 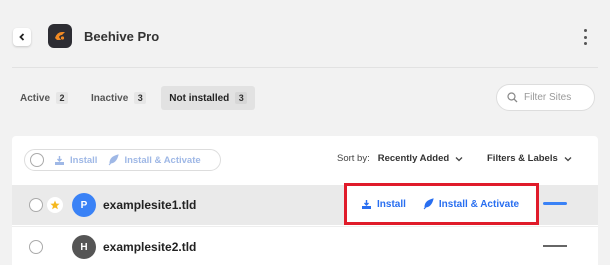 What do you see at coordinates (512, 97) in the screenshot?
I see `search-icon` at bounding box center [512, 97].